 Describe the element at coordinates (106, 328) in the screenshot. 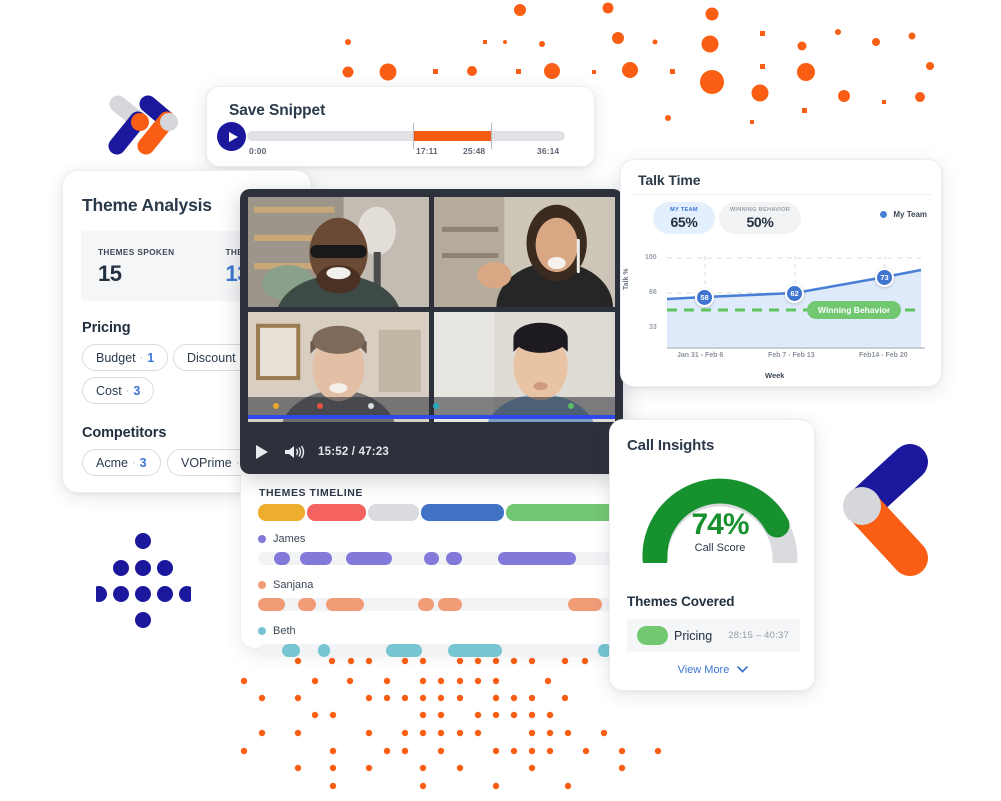

I see `section-title-pricing: Pricing` at that location.